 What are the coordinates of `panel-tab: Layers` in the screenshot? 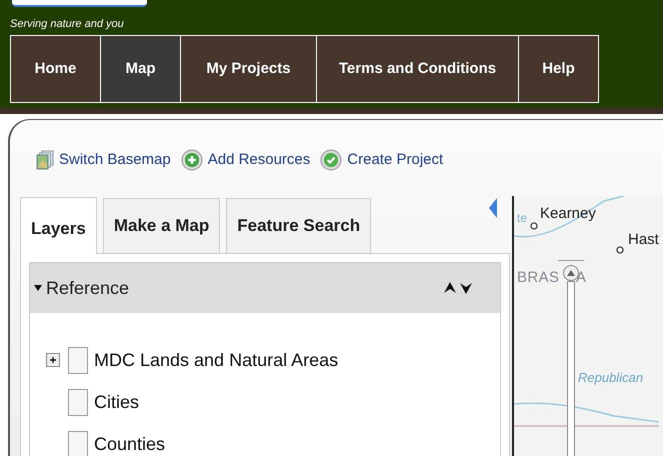 It's located at (58, 225).